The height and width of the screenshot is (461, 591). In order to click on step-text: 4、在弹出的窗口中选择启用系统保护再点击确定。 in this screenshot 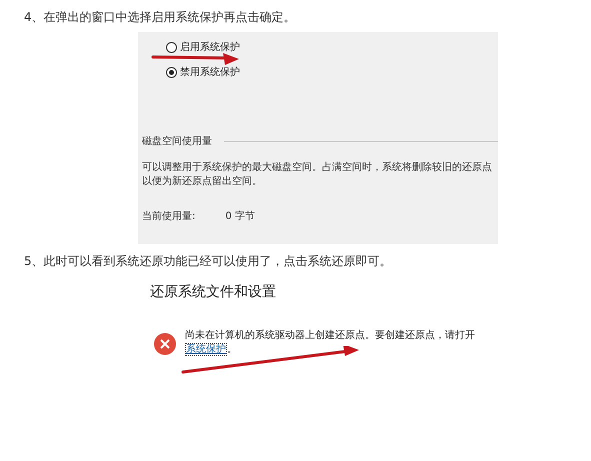, I will do `click(160, 17)`.